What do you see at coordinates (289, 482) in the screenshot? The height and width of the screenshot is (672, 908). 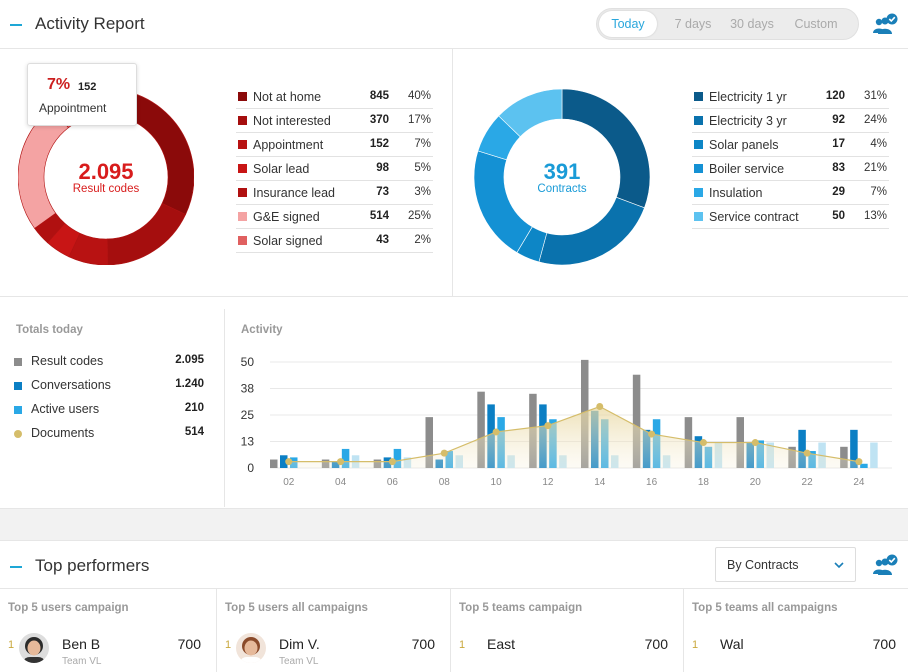 I see `x-tick-label: 02` at bounding box center [289, 482].